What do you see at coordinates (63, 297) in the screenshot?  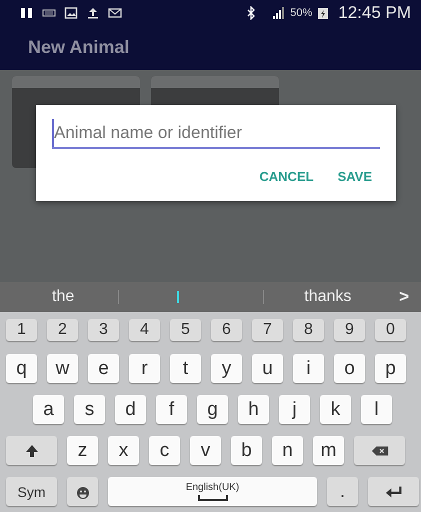 I see `suggestion-word: the` at bounding box center [63, 297].